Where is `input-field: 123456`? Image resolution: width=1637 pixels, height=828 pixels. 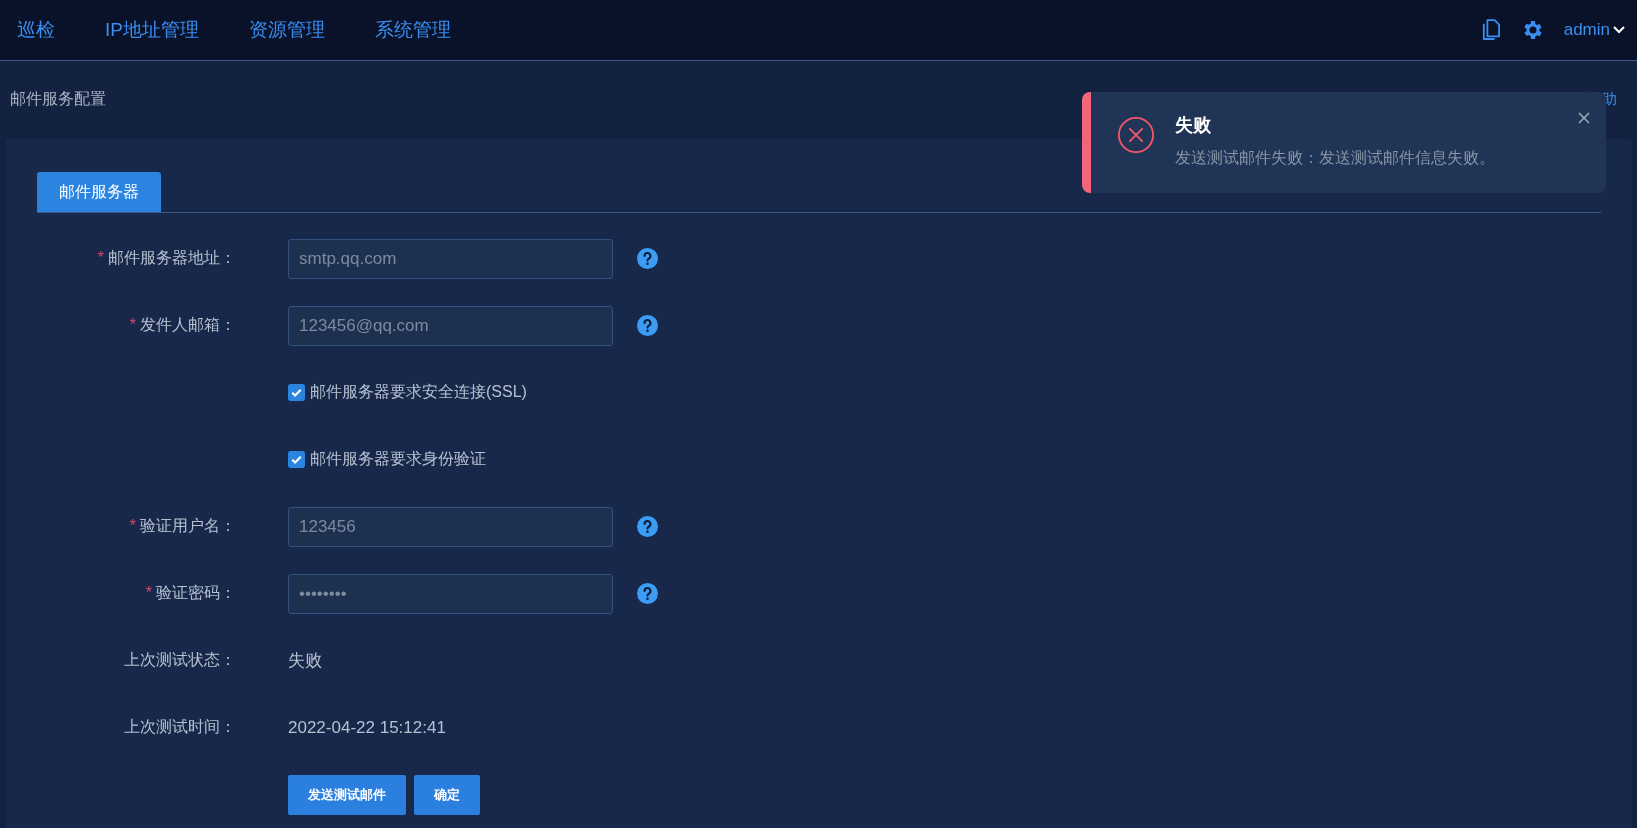
input-field: 123456 is located at coordinates (450, 526).